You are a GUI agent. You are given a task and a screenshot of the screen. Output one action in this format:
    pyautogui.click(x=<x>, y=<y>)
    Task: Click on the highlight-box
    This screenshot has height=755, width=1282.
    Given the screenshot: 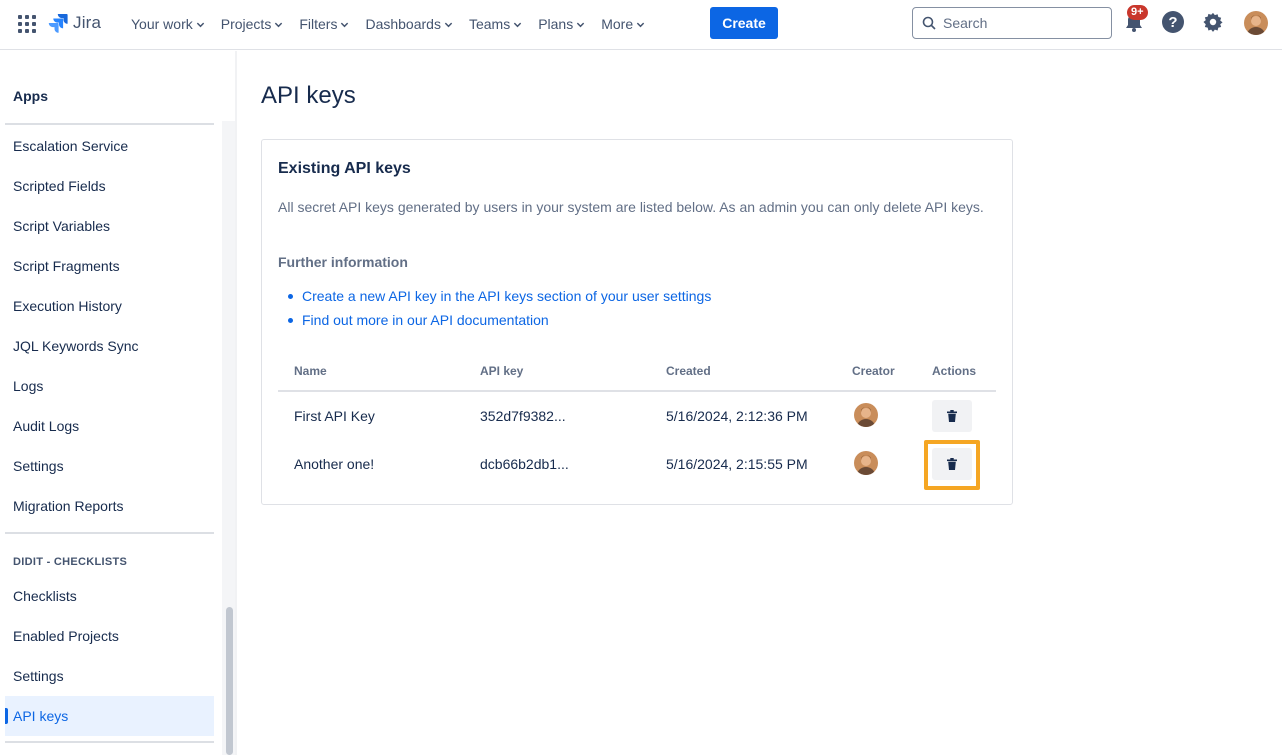 What is the action you would take?
    pyautogui.click(x=952, y=465)
    